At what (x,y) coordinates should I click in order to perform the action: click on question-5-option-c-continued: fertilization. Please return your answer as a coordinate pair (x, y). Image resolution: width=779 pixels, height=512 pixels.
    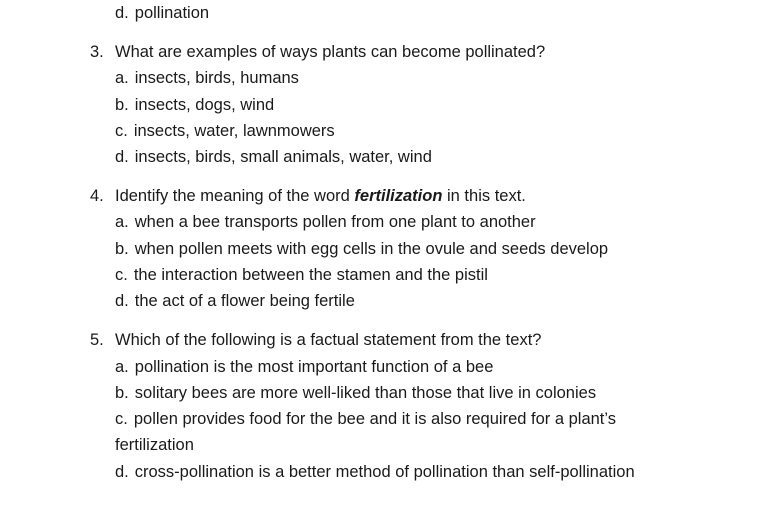
    Looking at the image, I should click on (154, 445).